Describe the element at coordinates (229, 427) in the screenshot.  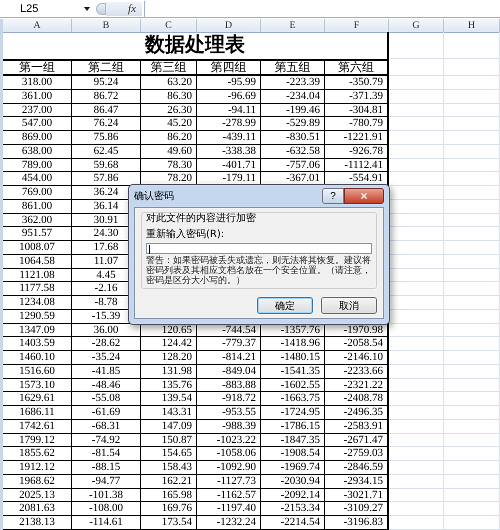
I see `table-cell: -988.39` at that location.